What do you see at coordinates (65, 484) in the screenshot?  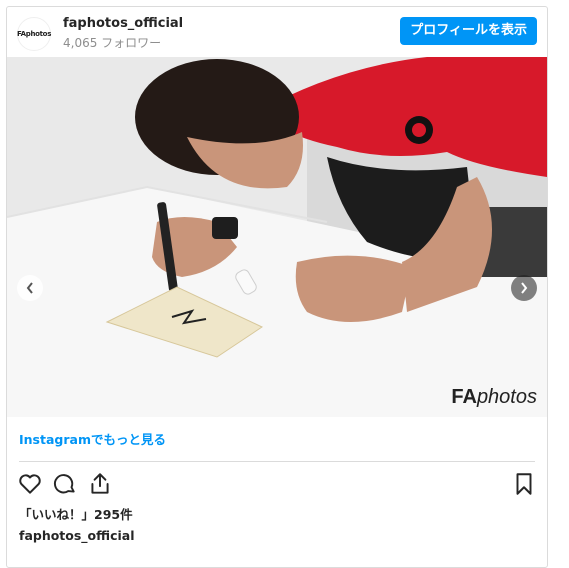 I see `comment-icon` at bounding box center [65, 484].